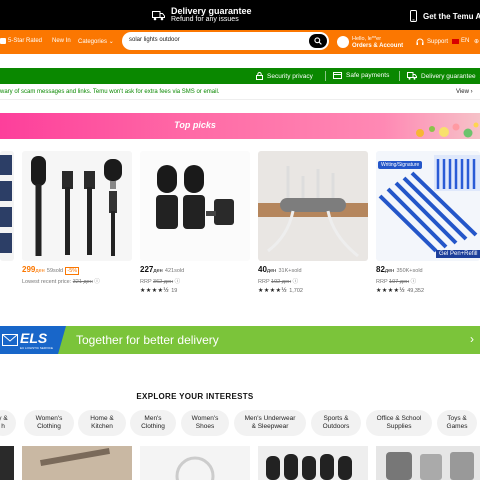 The width and height of the screenshot is (480, 480). Describe the element at coordinates (205, 426) in the screenshot. I see `chip-line2: Shoes` at that location.